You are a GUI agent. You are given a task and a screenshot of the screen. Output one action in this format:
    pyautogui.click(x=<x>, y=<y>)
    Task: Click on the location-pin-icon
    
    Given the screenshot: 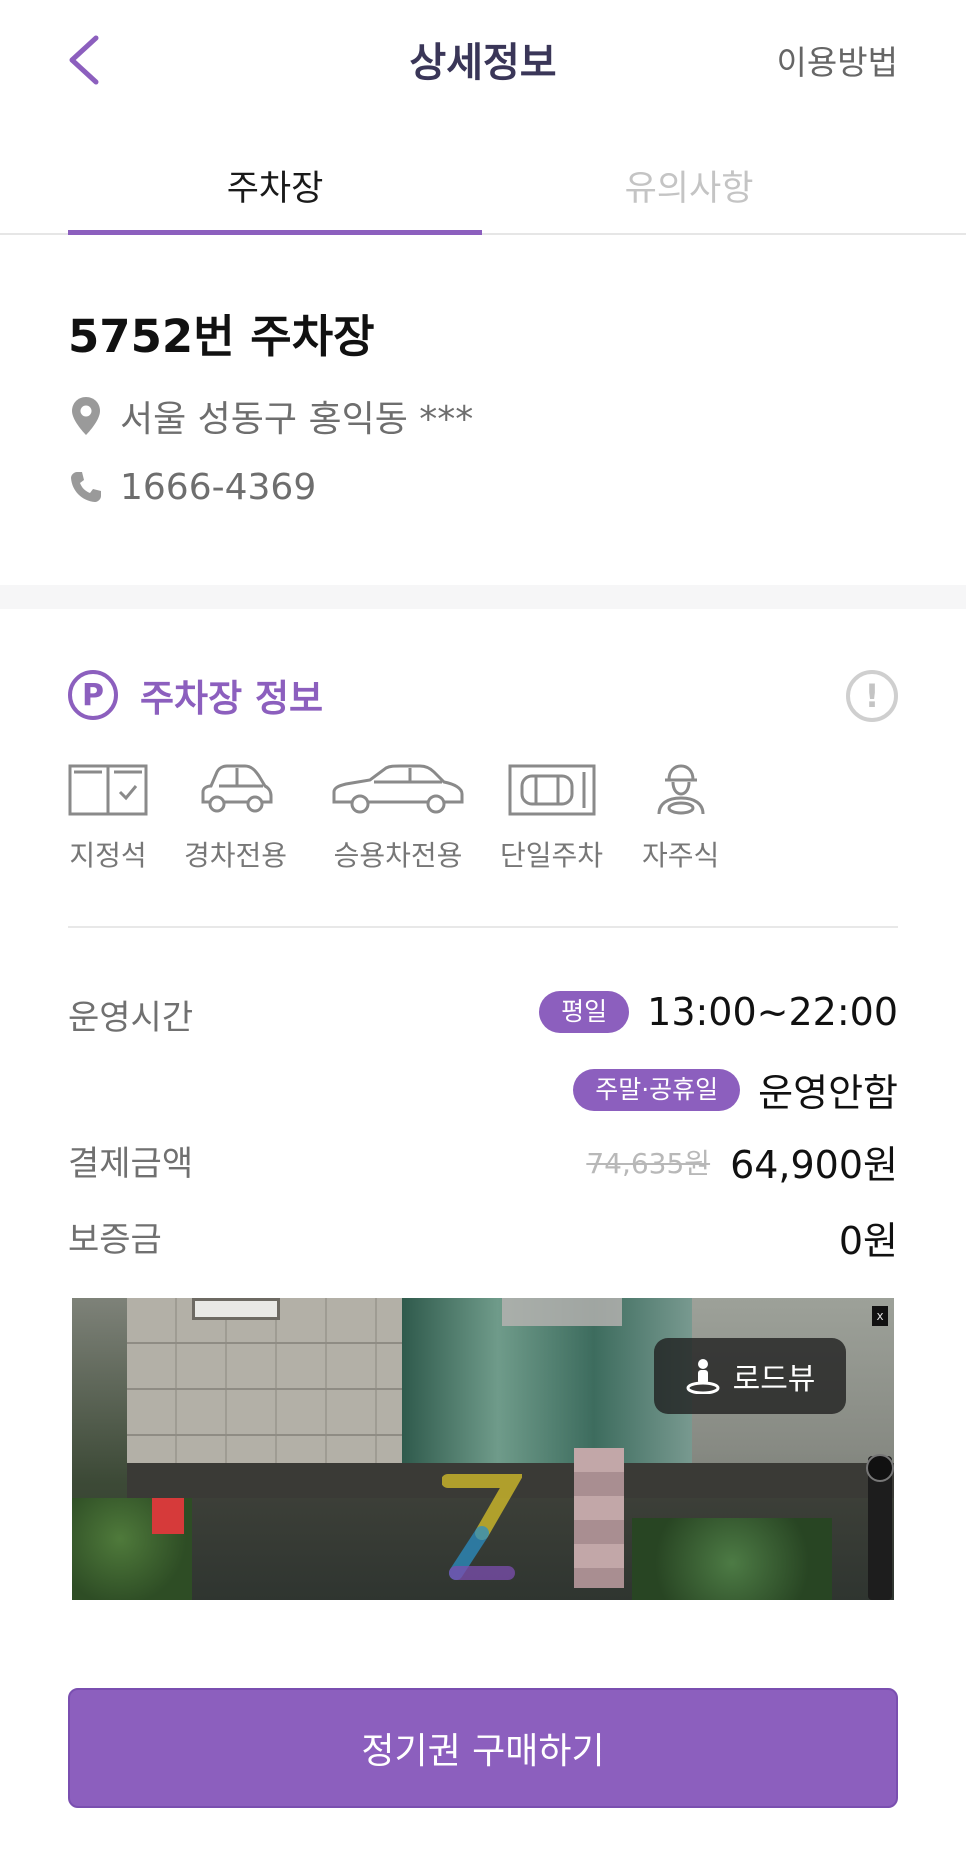 What is the action you would take?
    pyautogui.click(x=86, y=416)
    